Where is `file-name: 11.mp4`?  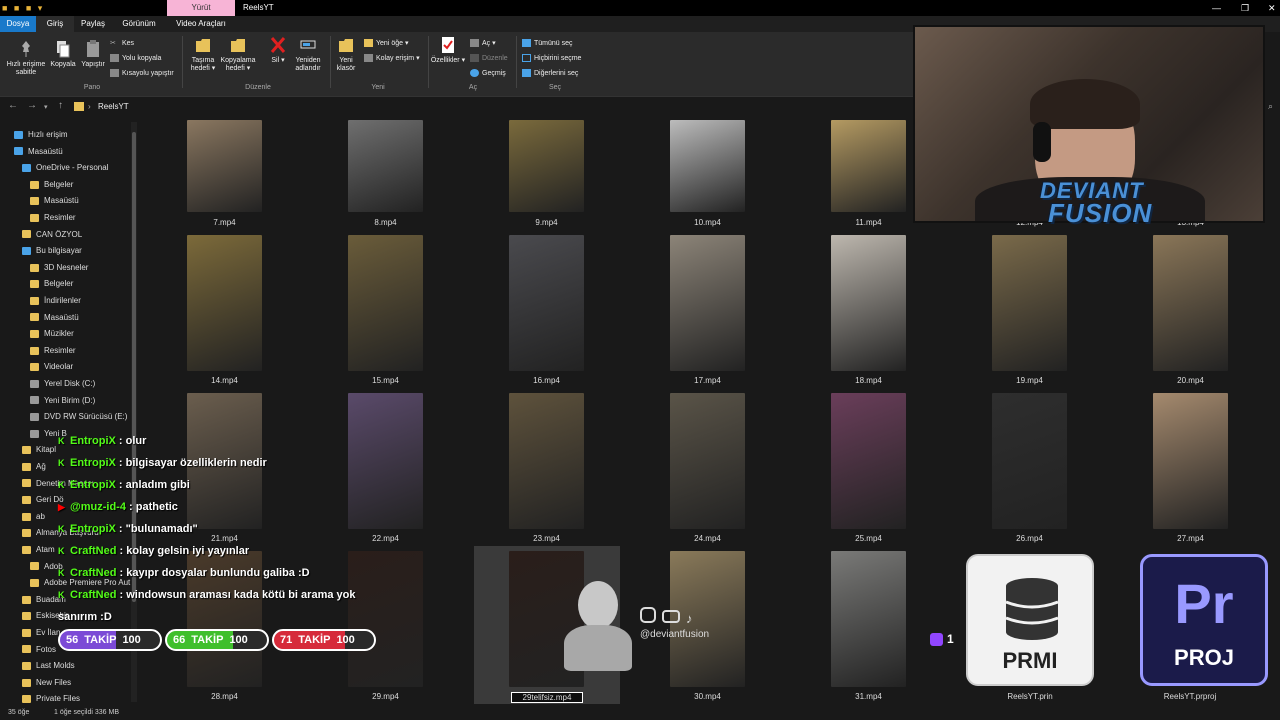 file-name: 11.mp4 is located at coordinates (868, 222).